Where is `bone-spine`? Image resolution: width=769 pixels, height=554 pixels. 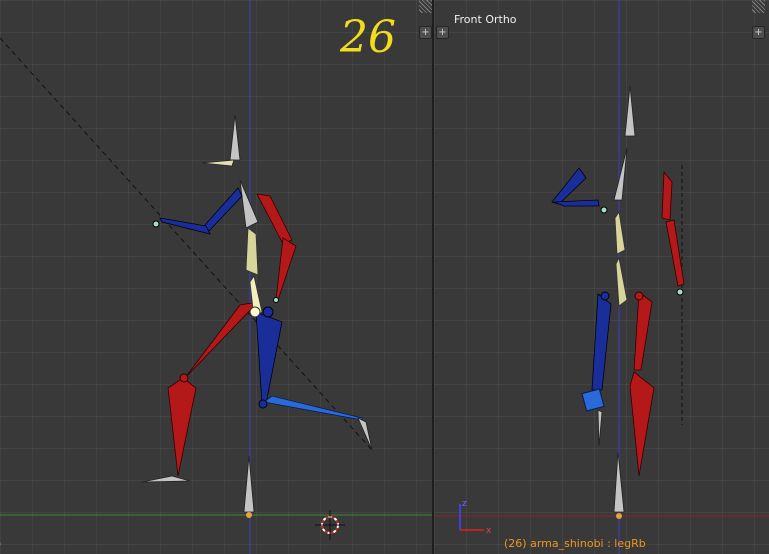 bone-spine is located at coordinates (621, 281).